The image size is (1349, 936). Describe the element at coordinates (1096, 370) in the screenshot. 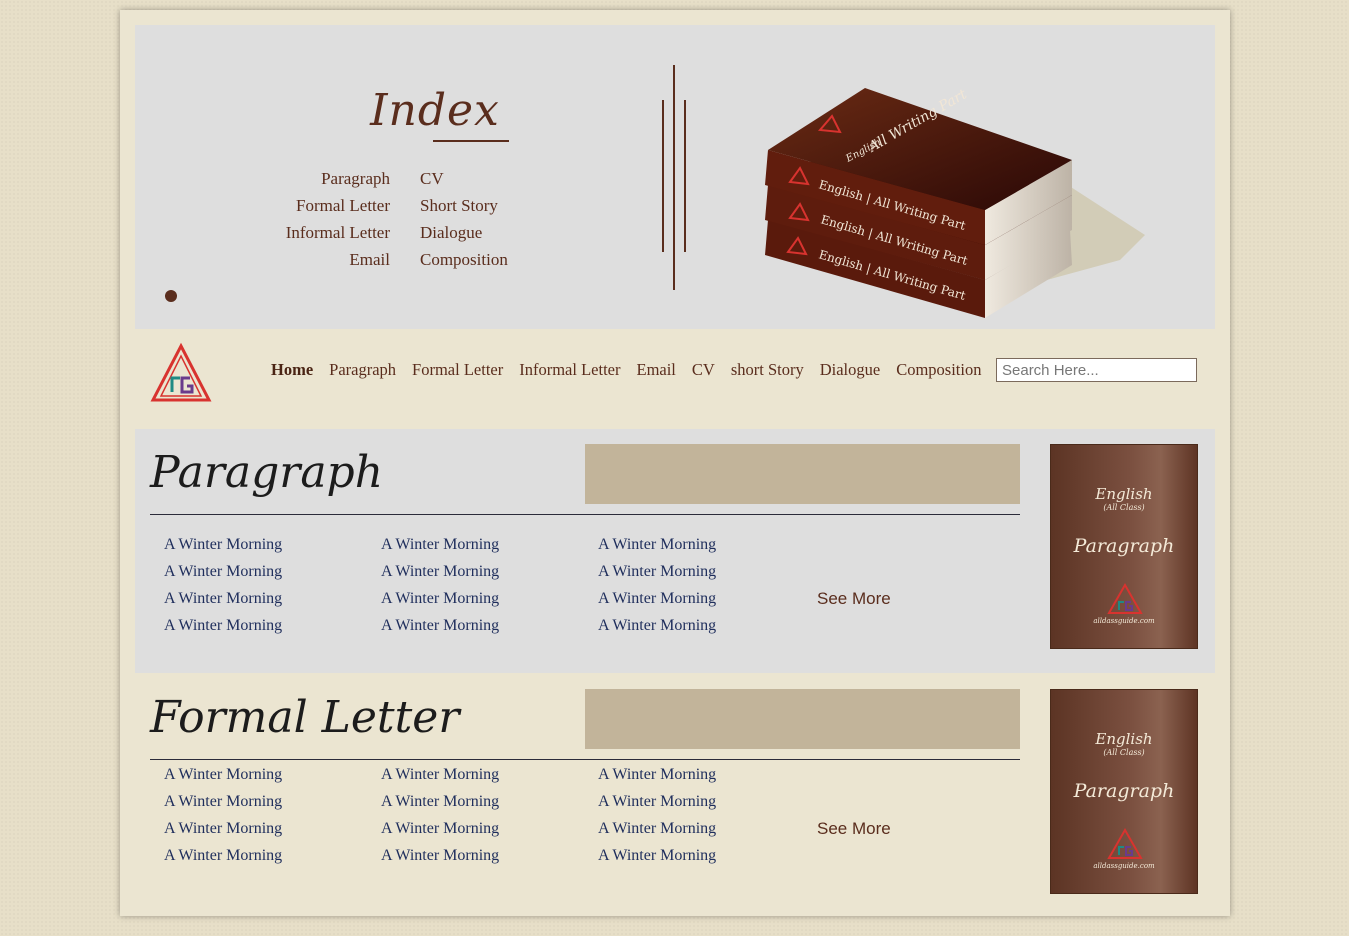

I see `search-input` at that location.